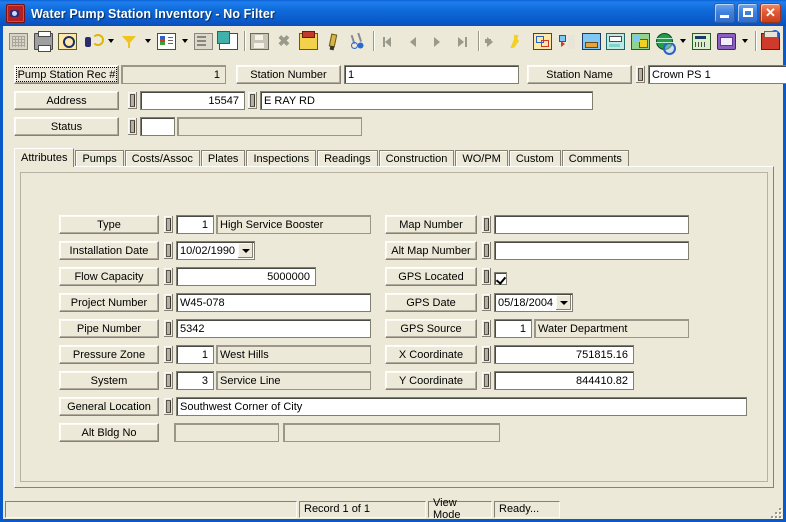 This screenshot has height=522, width=786. I want to click on minimize-button, so click(724, 13).